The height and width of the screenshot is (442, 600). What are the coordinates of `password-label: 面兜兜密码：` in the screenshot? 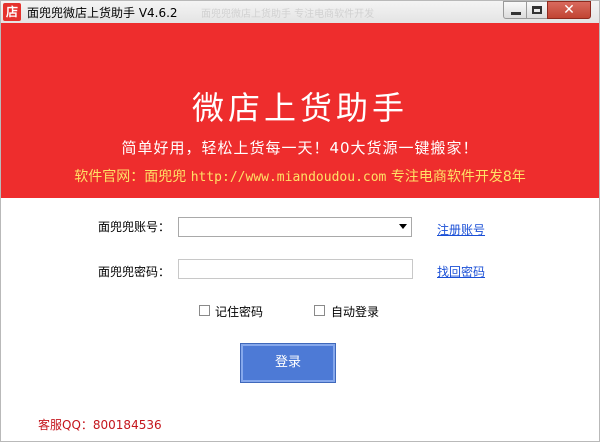 It's located at (134, 272).